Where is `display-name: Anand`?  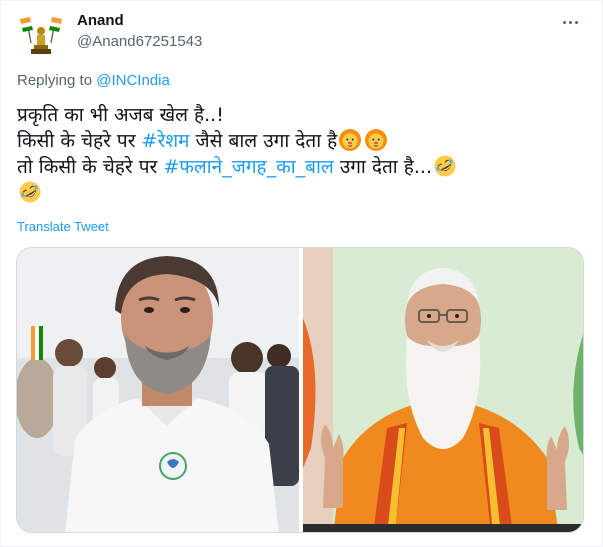
display-name: Anand is located at coordinates (139, 21).